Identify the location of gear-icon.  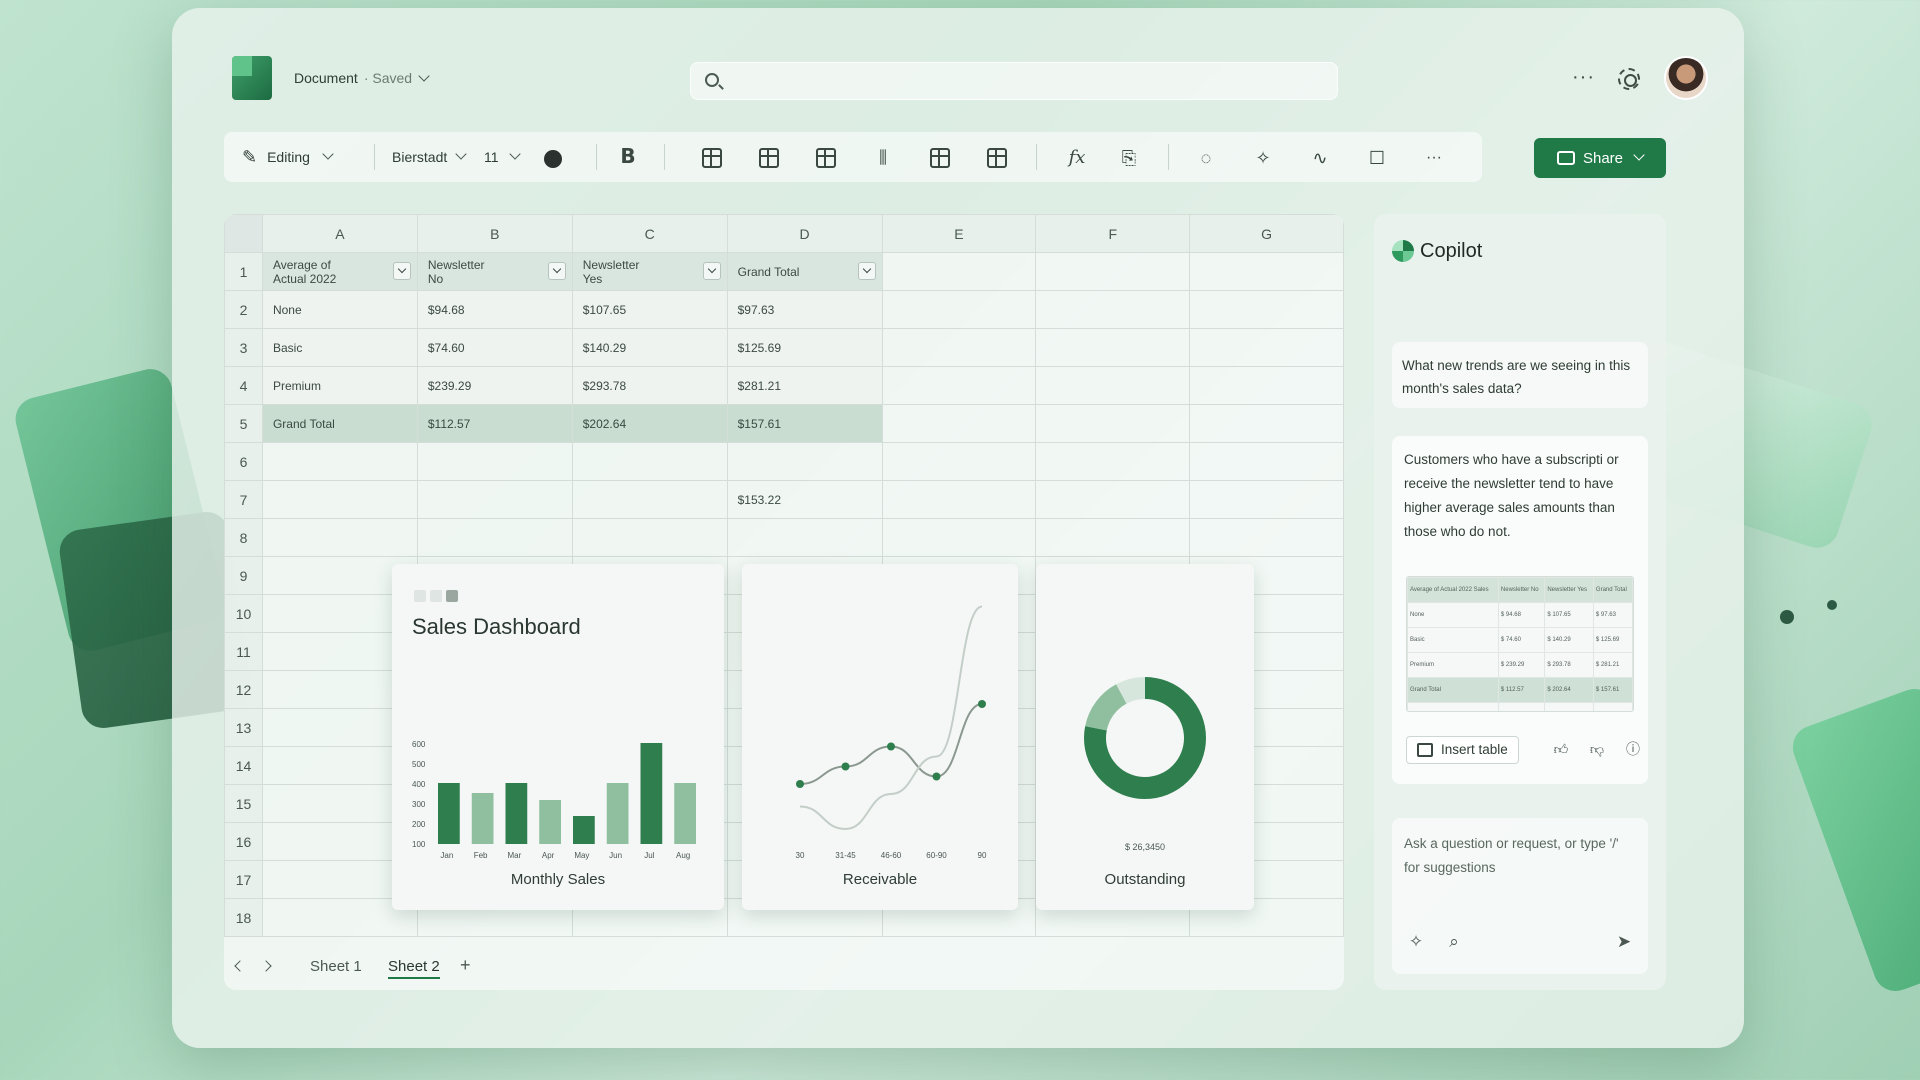
(1629, 79).